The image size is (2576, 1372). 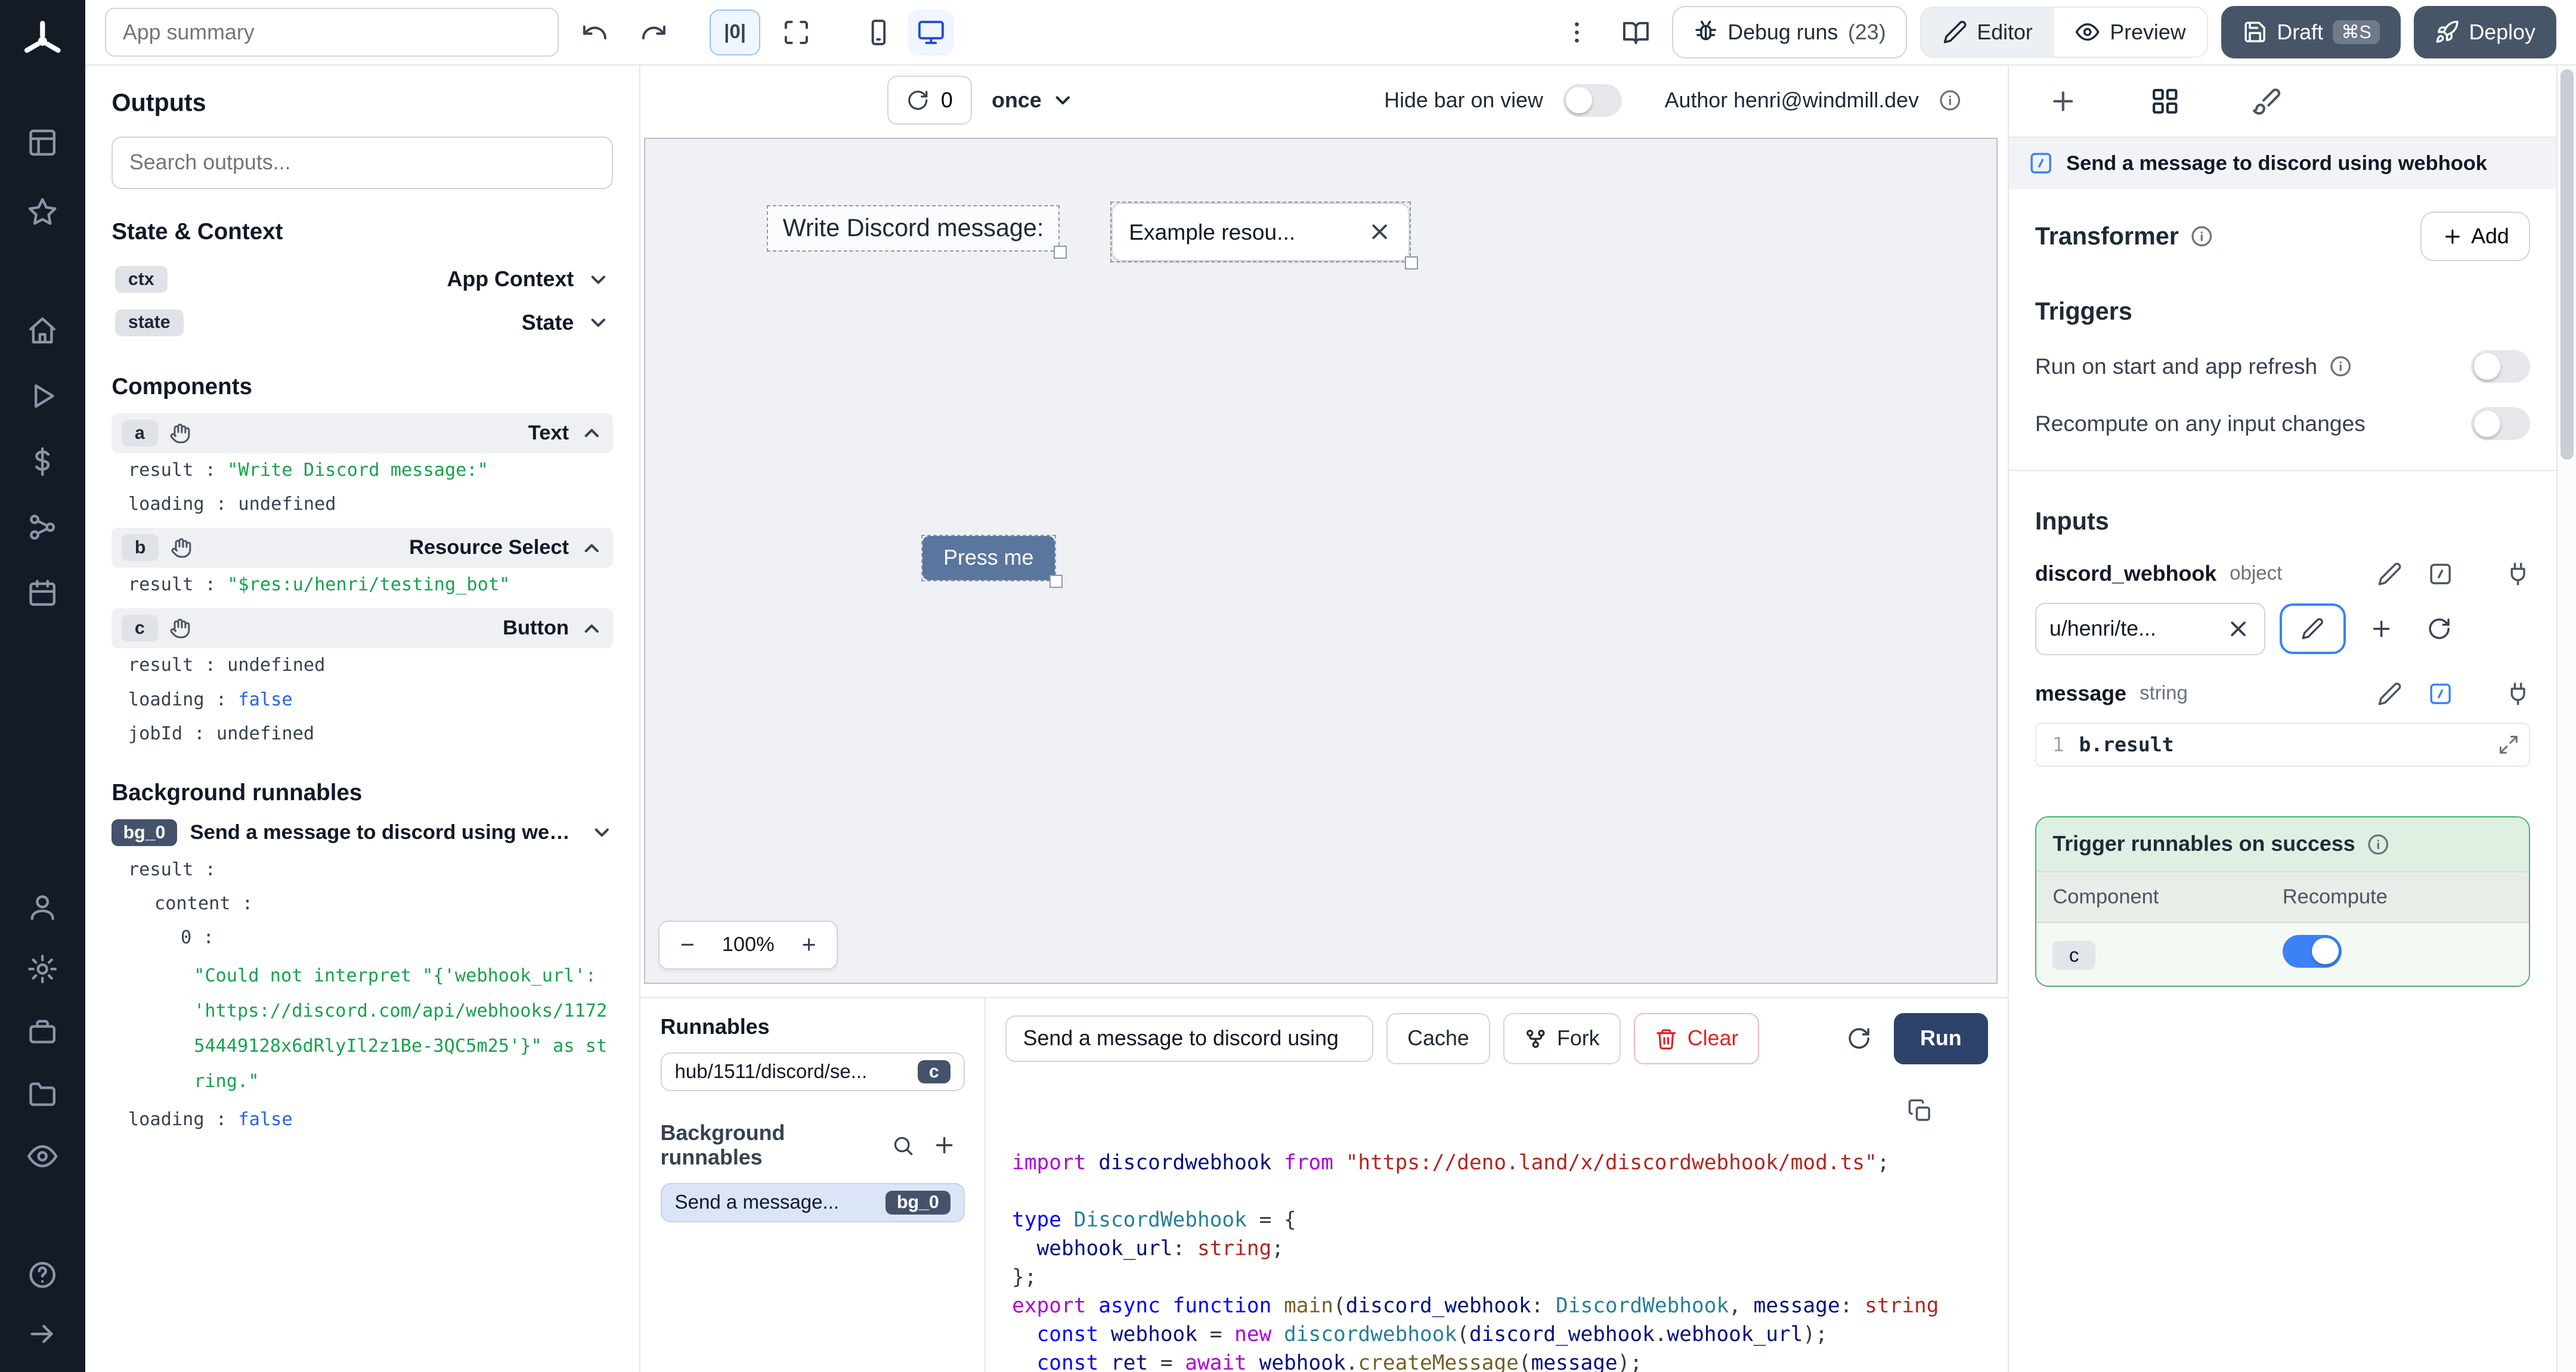 I want to click on rail-group-footer, so click(x=43, y=1304).